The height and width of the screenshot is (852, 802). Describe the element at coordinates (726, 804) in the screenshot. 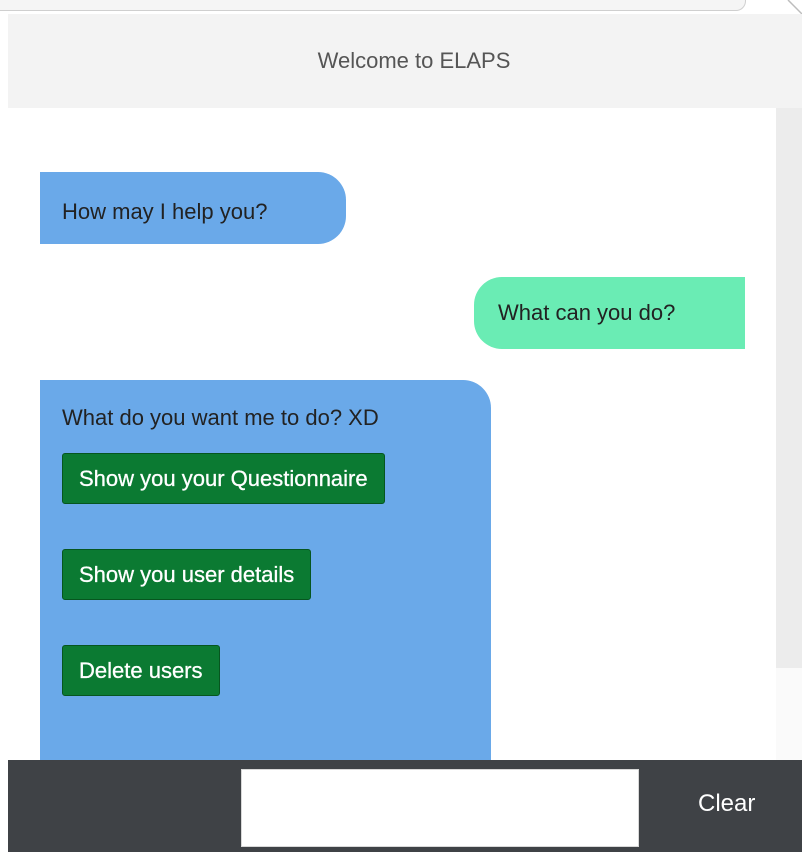

I see `clear-button: Clear` at that location.